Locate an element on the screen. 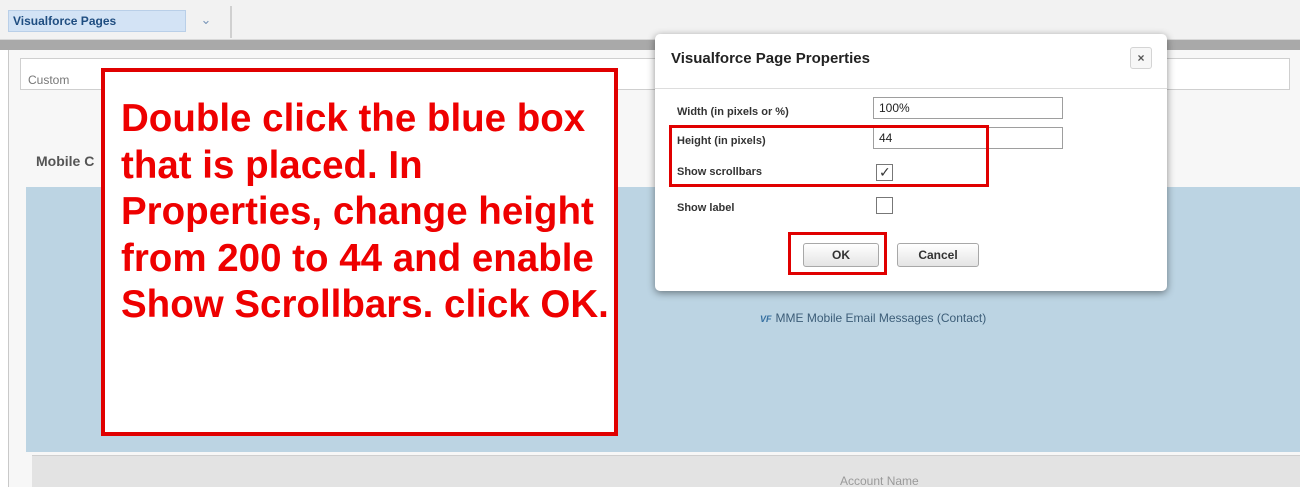  show-label-label: Show label is located at coordinates (706, 208).